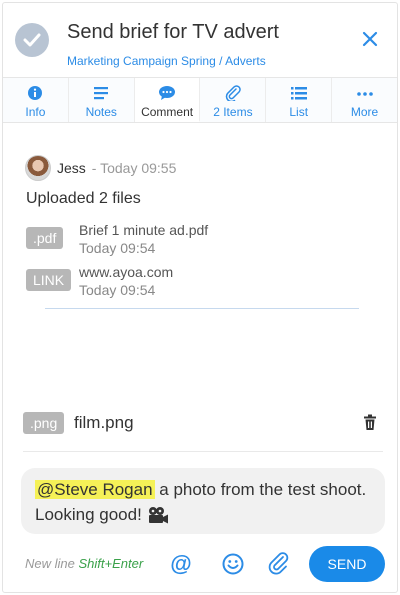  I want to click on tab-items: 2 Items, so click(233, 100).